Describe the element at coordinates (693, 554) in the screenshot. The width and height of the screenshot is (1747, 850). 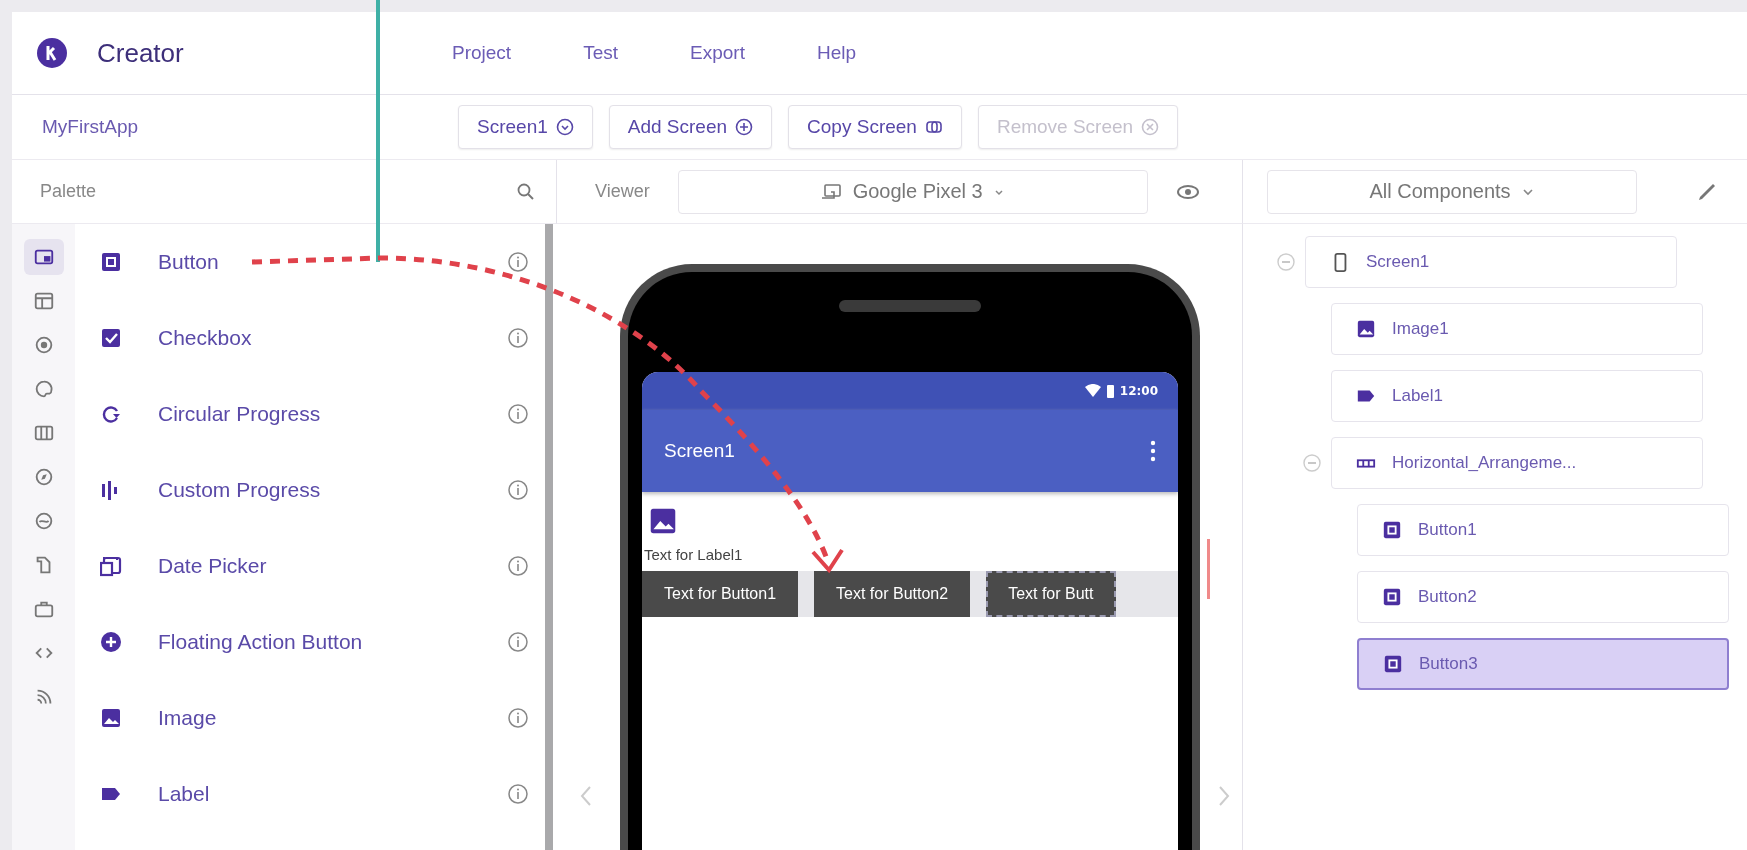
I see `screen-label: Text for Label1` at that location.